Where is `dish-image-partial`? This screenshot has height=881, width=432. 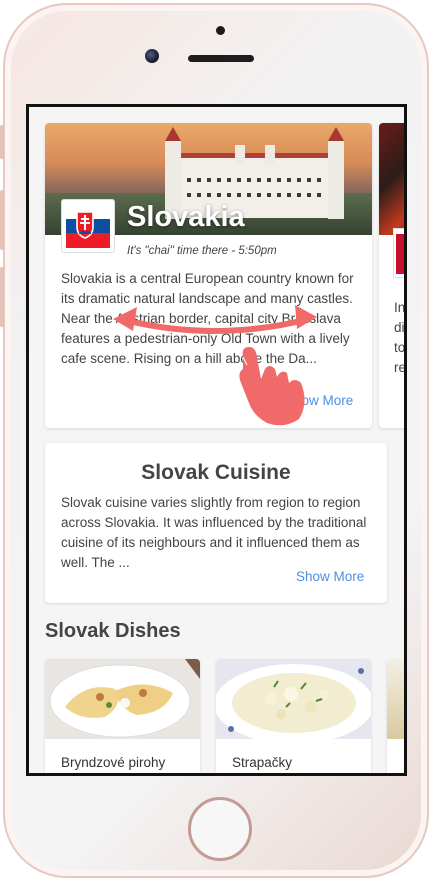 dish-image-partial is located at coordinates (395, 699).